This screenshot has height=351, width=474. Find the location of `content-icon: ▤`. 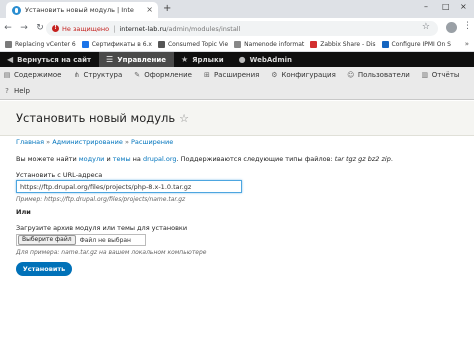

content-icon: ▤ is located at coordinates (7, 75).